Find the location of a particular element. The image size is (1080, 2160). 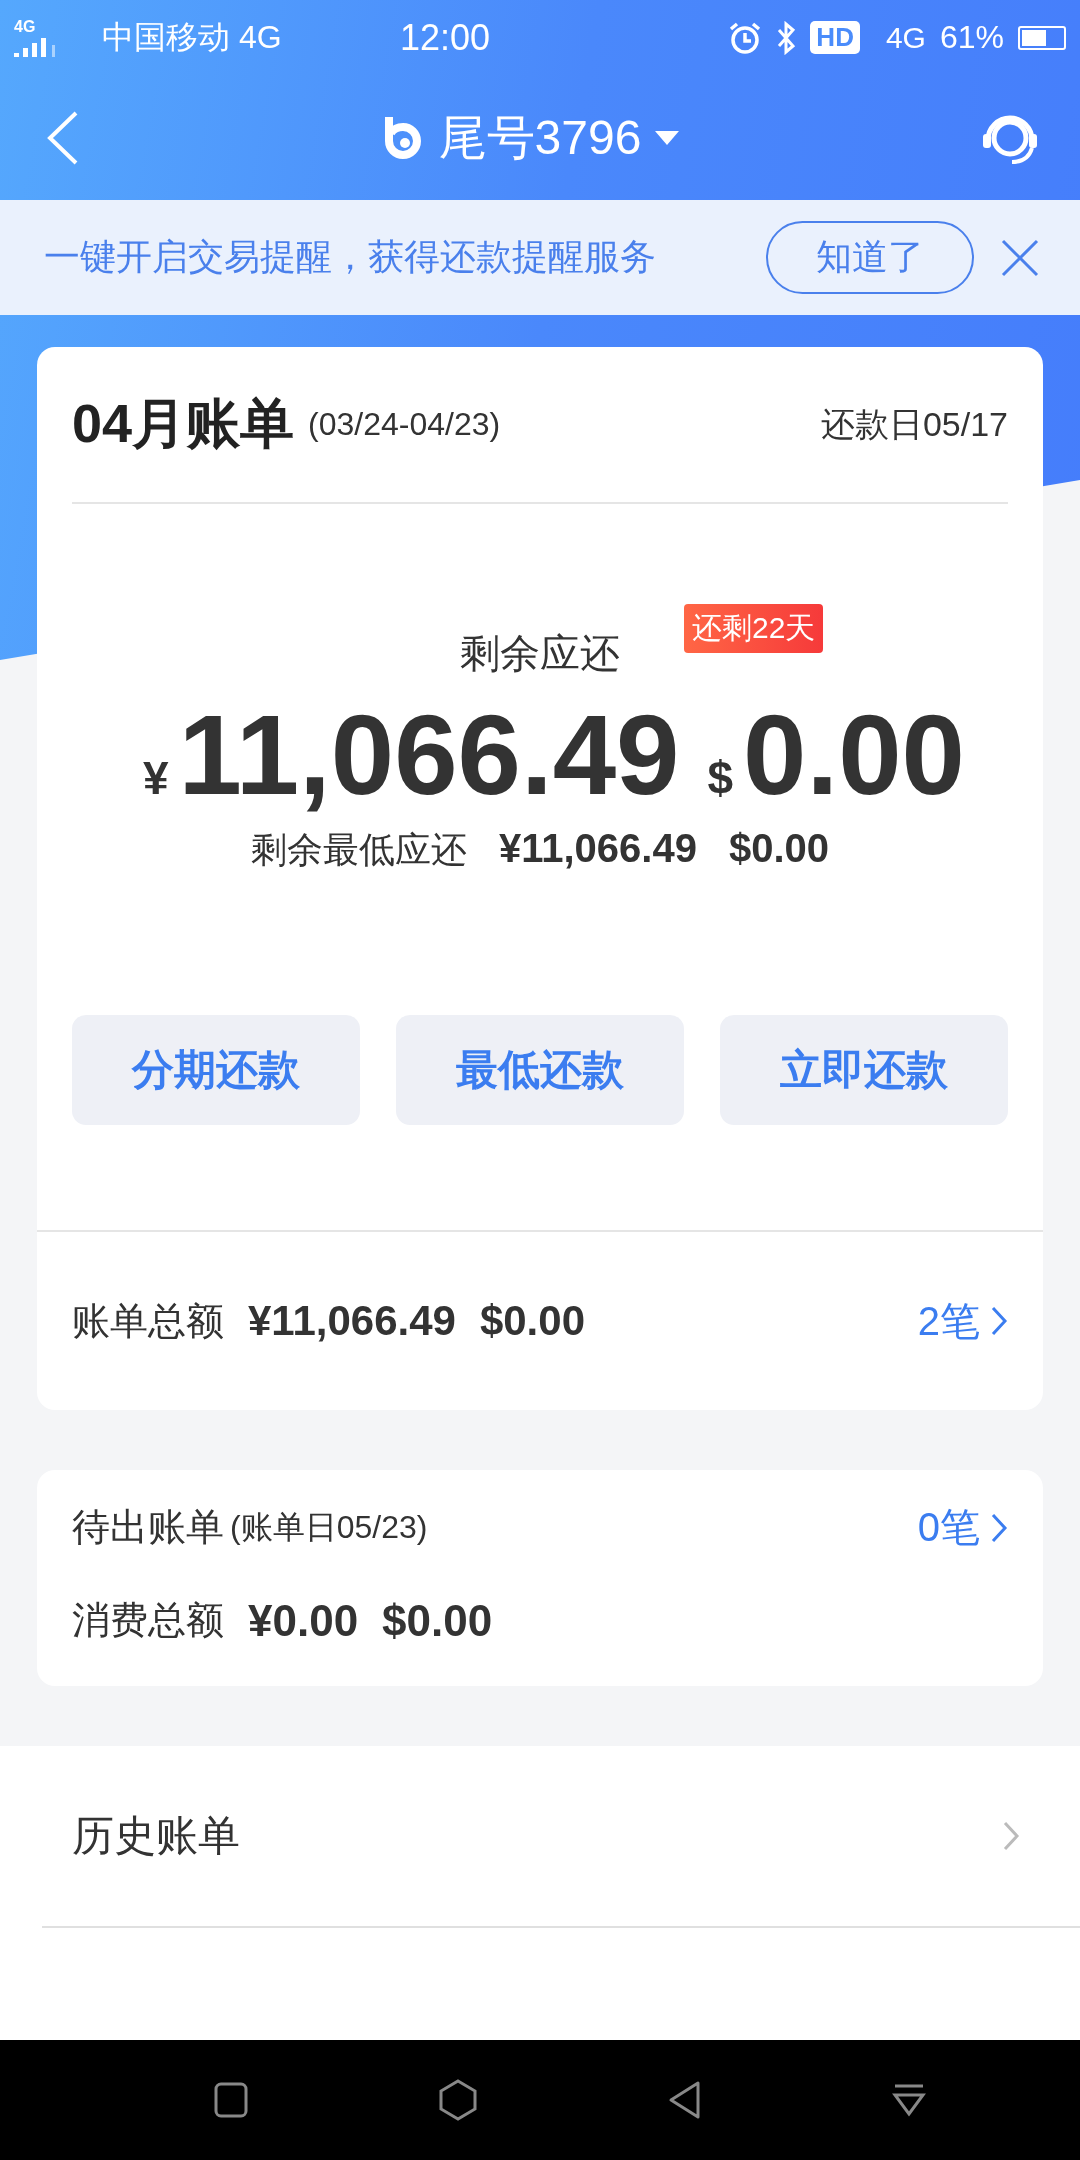

transaction-count-link: 2笔 is located at coordinates (948, 1321).